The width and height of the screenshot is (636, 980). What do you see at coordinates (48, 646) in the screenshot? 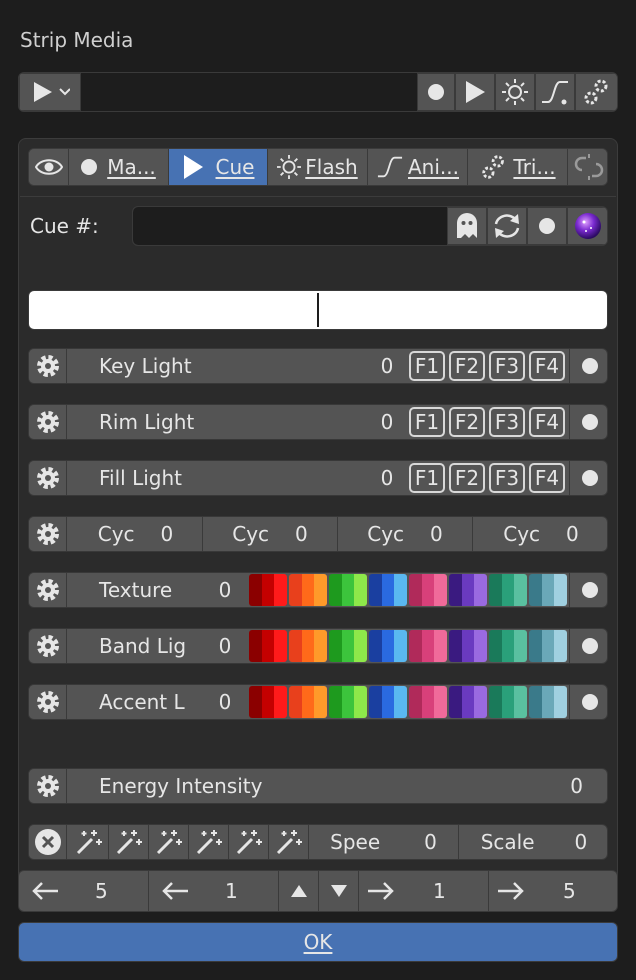
I see `band-light-settings-button` at bounding box center [48, 646].